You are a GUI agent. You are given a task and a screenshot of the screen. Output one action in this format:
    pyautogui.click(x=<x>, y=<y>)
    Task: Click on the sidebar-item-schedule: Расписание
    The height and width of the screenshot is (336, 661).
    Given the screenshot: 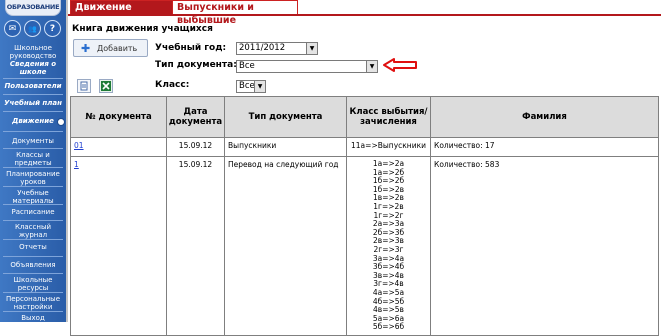 What is the action you would take?
    pyautogui.click(x=33, y=212)
    